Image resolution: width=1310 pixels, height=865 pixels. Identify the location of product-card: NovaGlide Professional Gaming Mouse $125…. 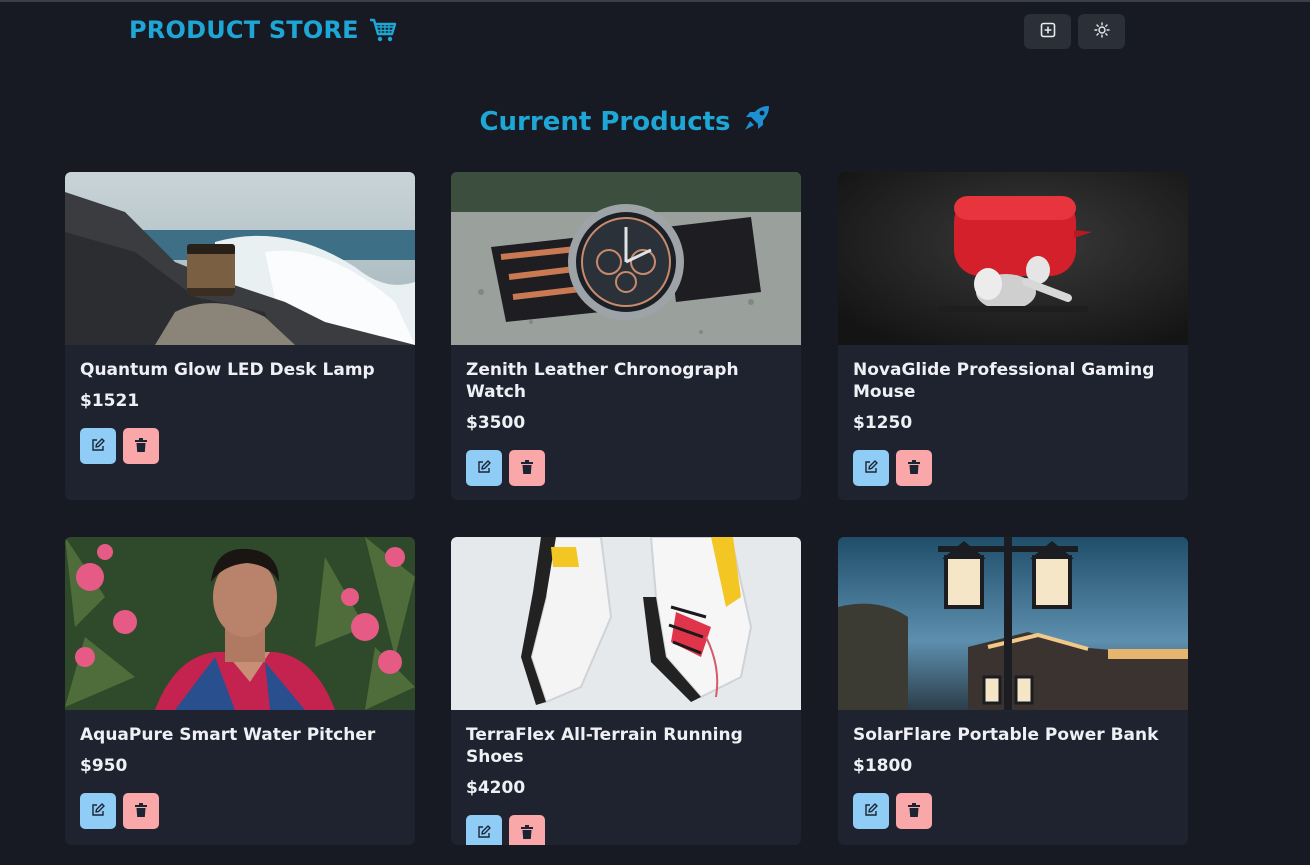
(1013, 336).